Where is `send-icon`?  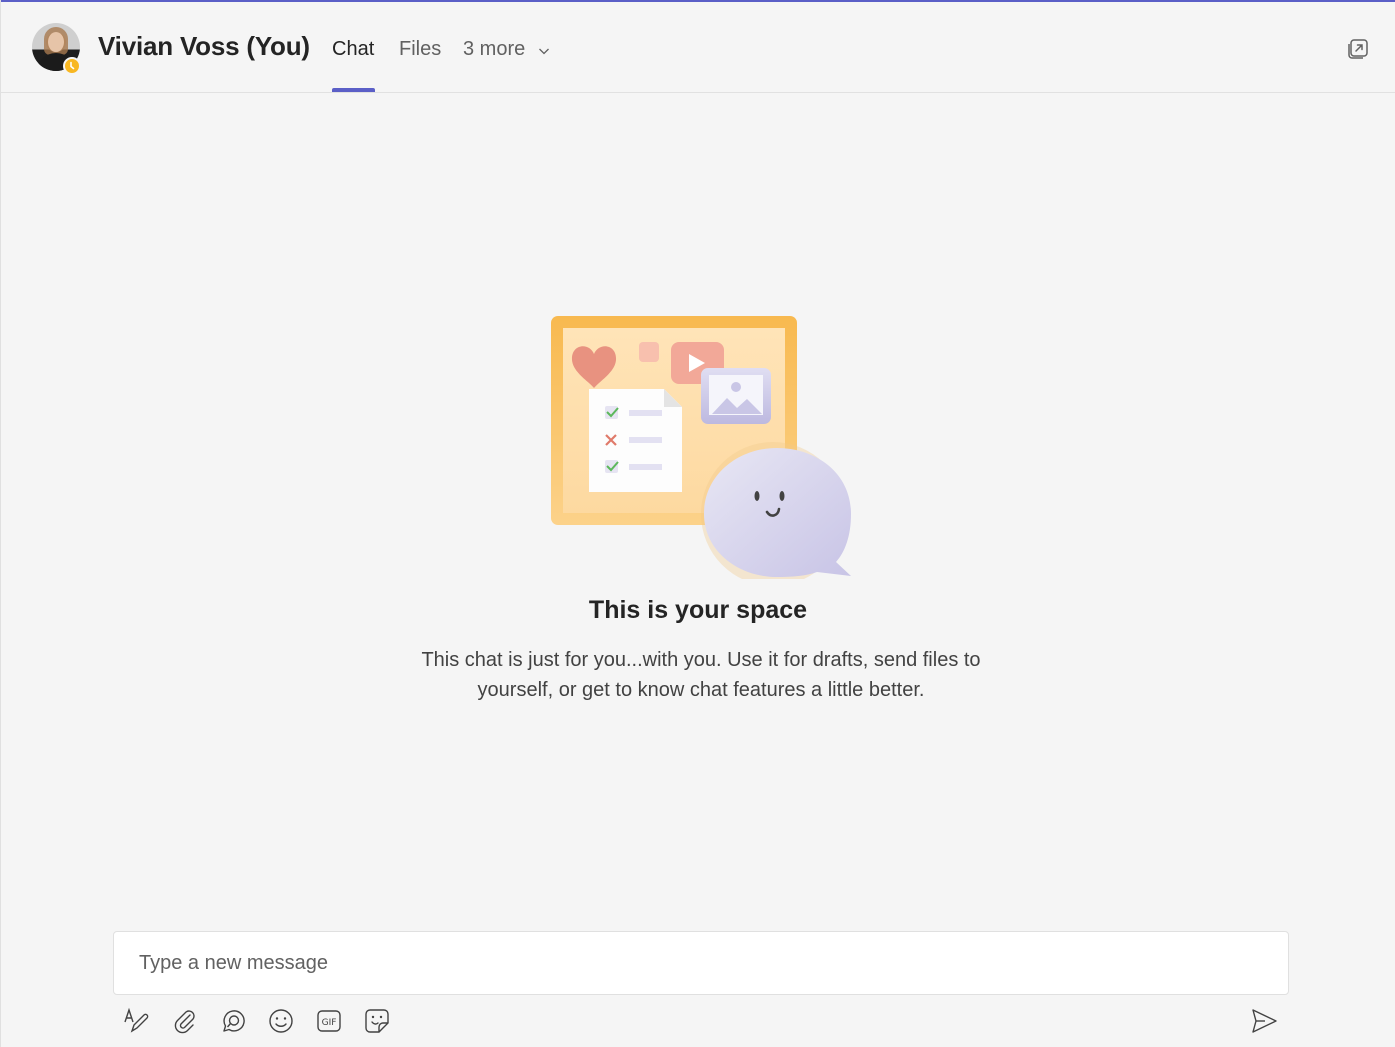 send-icon is located at coordinates (1264, 1021).